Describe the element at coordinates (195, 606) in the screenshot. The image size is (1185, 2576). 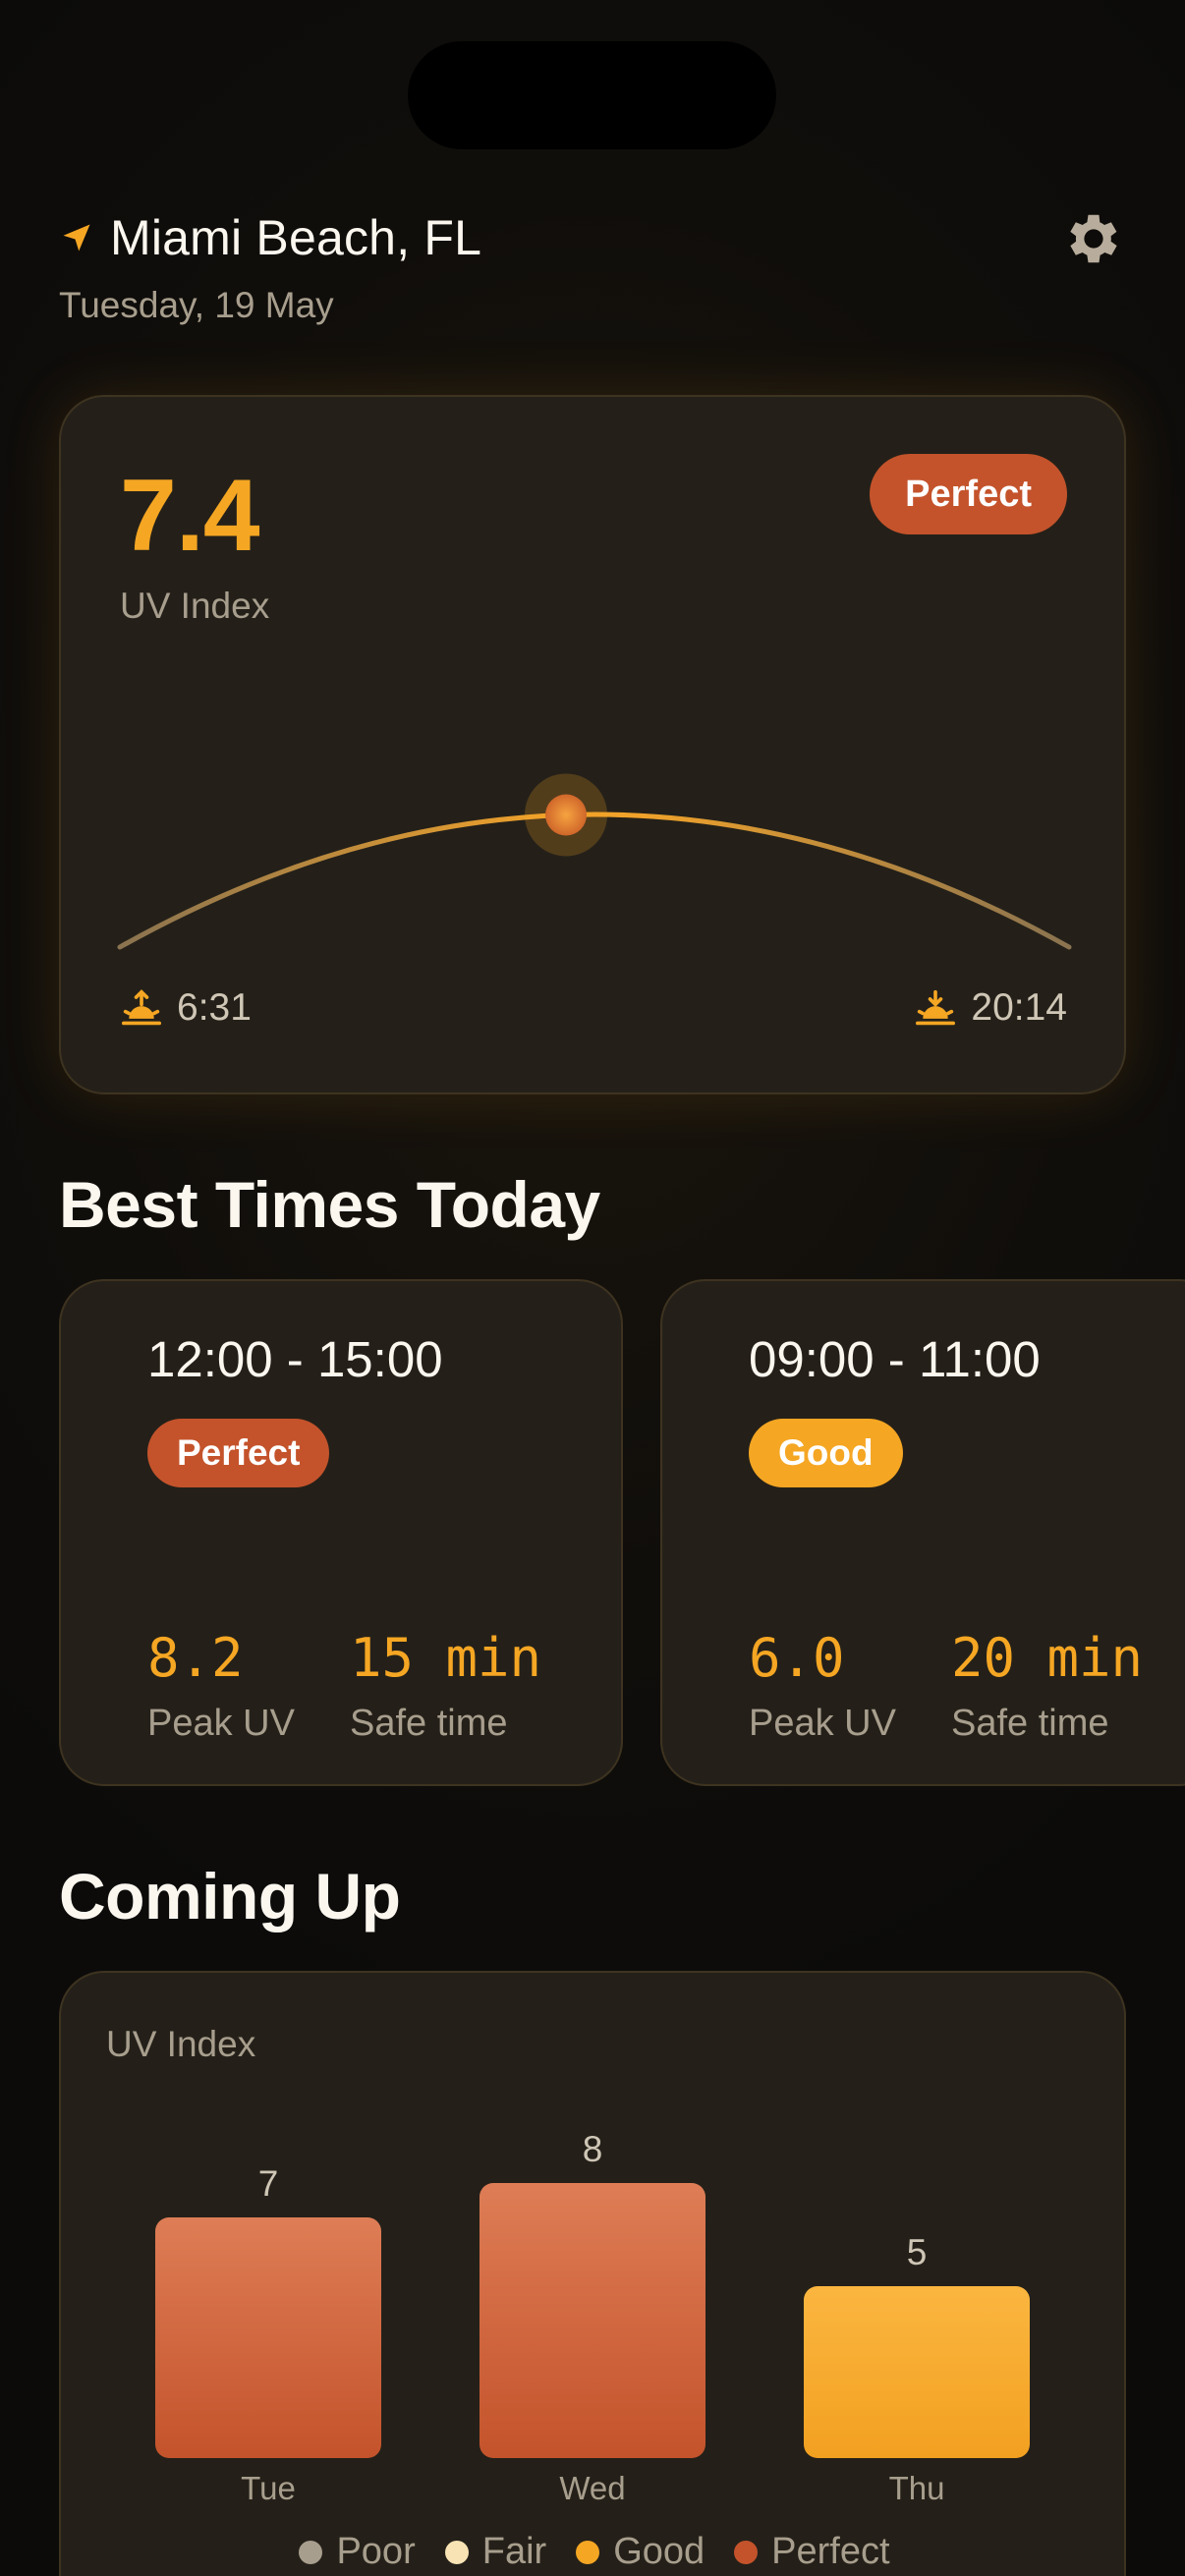
I see `uv-index-label: UV Index` at that location.